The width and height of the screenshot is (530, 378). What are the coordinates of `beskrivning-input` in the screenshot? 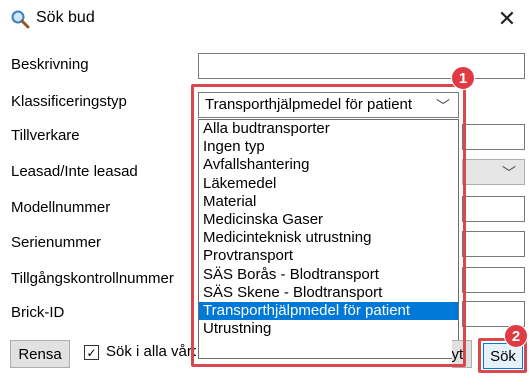 It's located at (361, 66).